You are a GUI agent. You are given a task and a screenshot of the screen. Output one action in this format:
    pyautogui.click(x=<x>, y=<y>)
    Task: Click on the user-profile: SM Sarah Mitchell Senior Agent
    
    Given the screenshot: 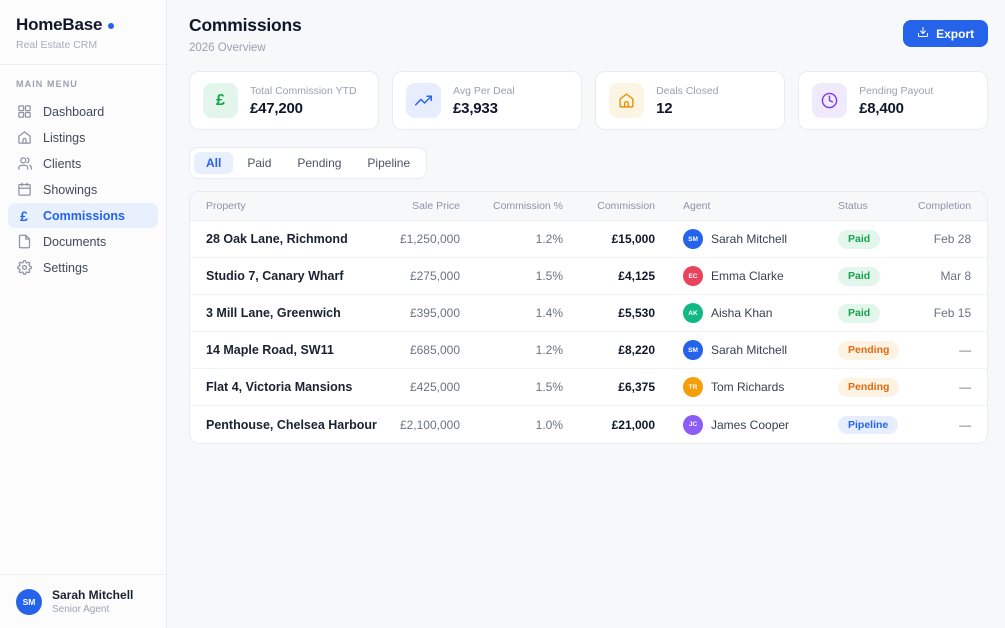 What is the action you would take?
    pyautogui.click(x=83, y=601)
    